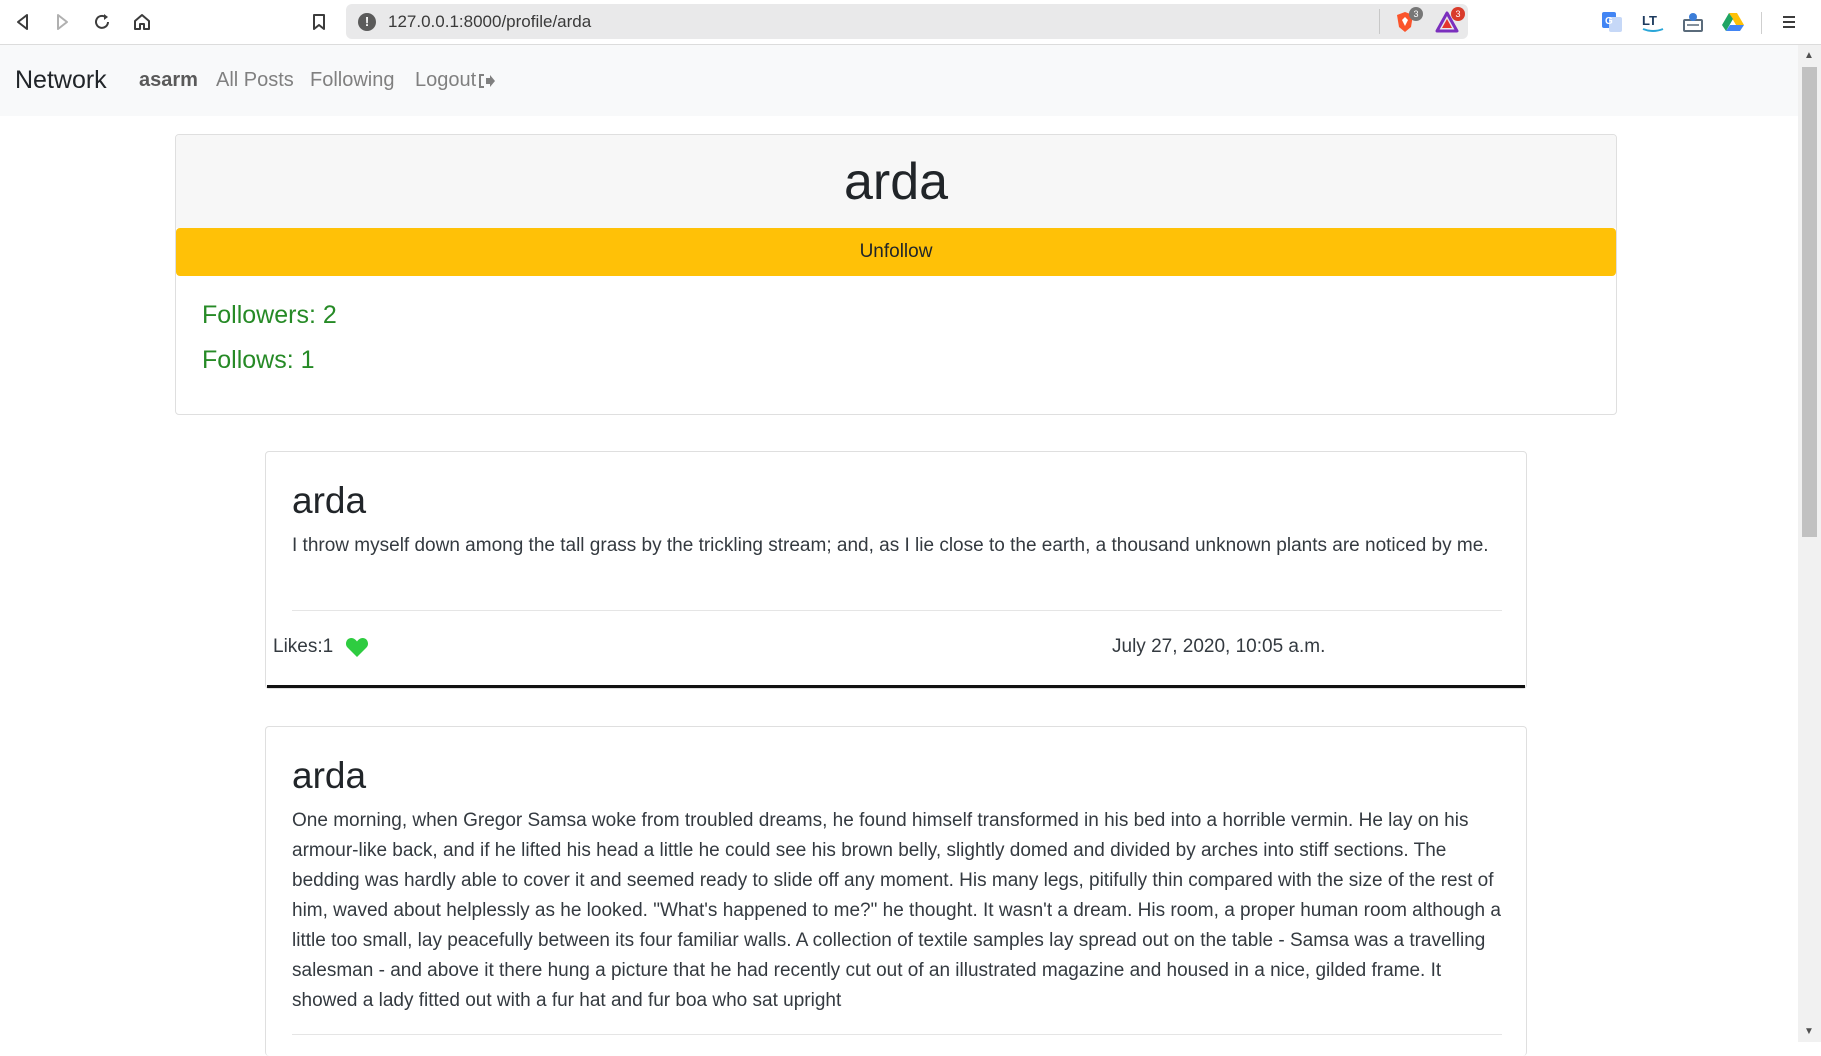 Image resolution: width=1821 pixels, height=1056 pixels. What do you see at coordinates (319, 22) in the screenshot?
I see `bookmark-icon` at bounding box center [319, 22].